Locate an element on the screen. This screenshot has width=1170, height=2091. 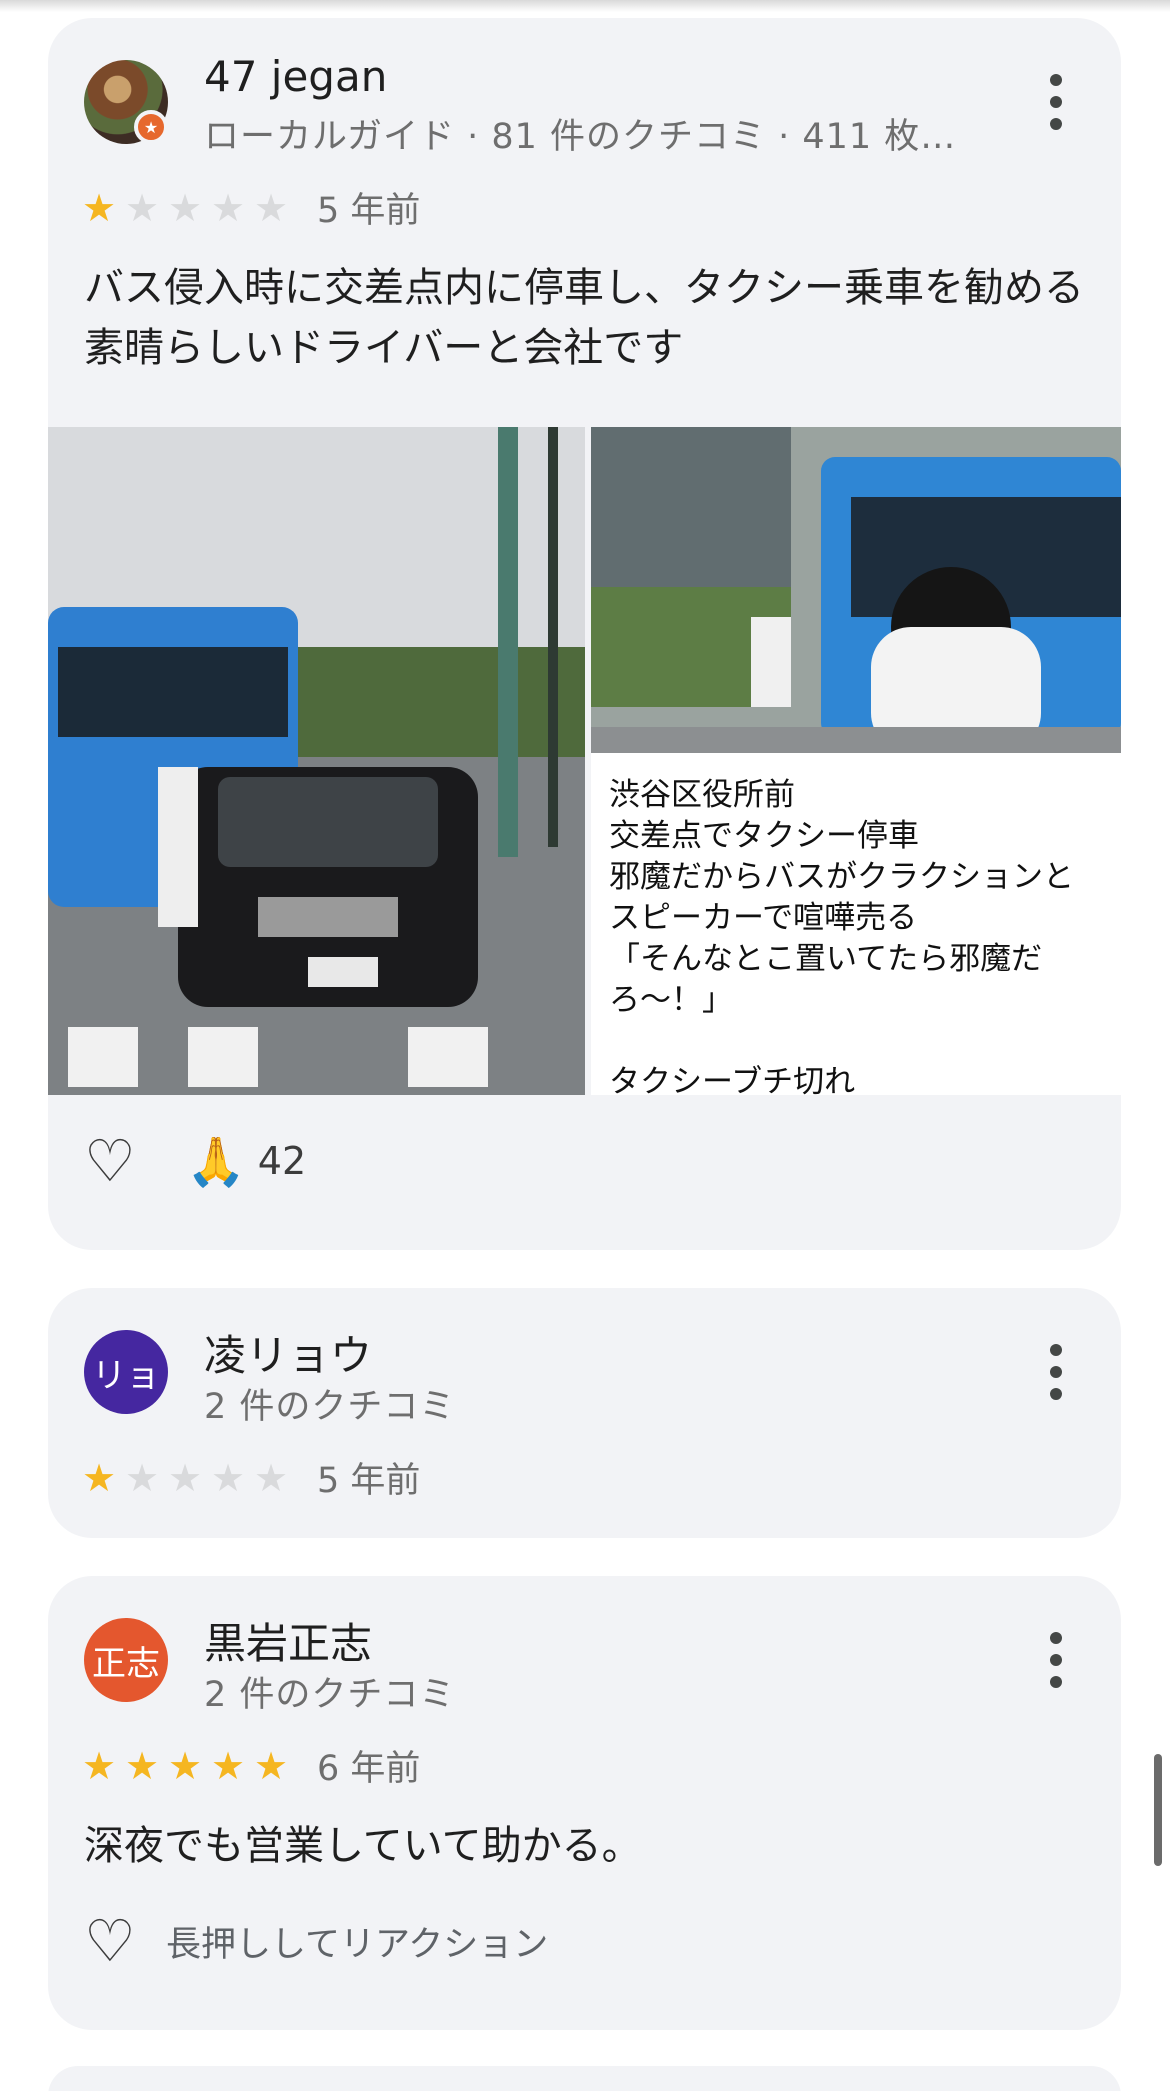
avatar: リョ is located at coordinates (126, 1372).